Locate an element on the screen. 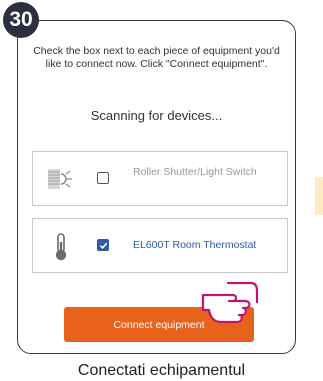 The width and height of the screenshot is (323, 381). pointing-hand-icon is located at coordinates (230, 302).